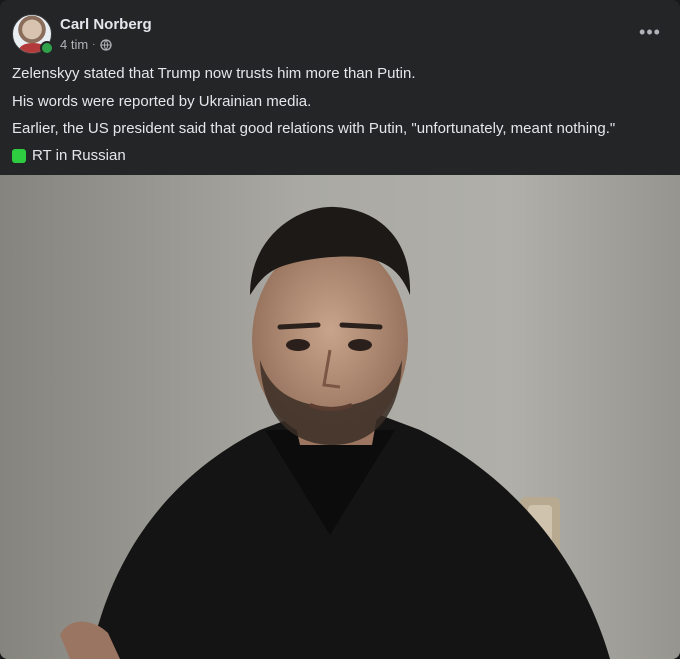 This screenshot has height=659, width=680. Describe the element at coordinates (79, 155) in the screenshot. I see `source-label: RT in Russian` at that location.